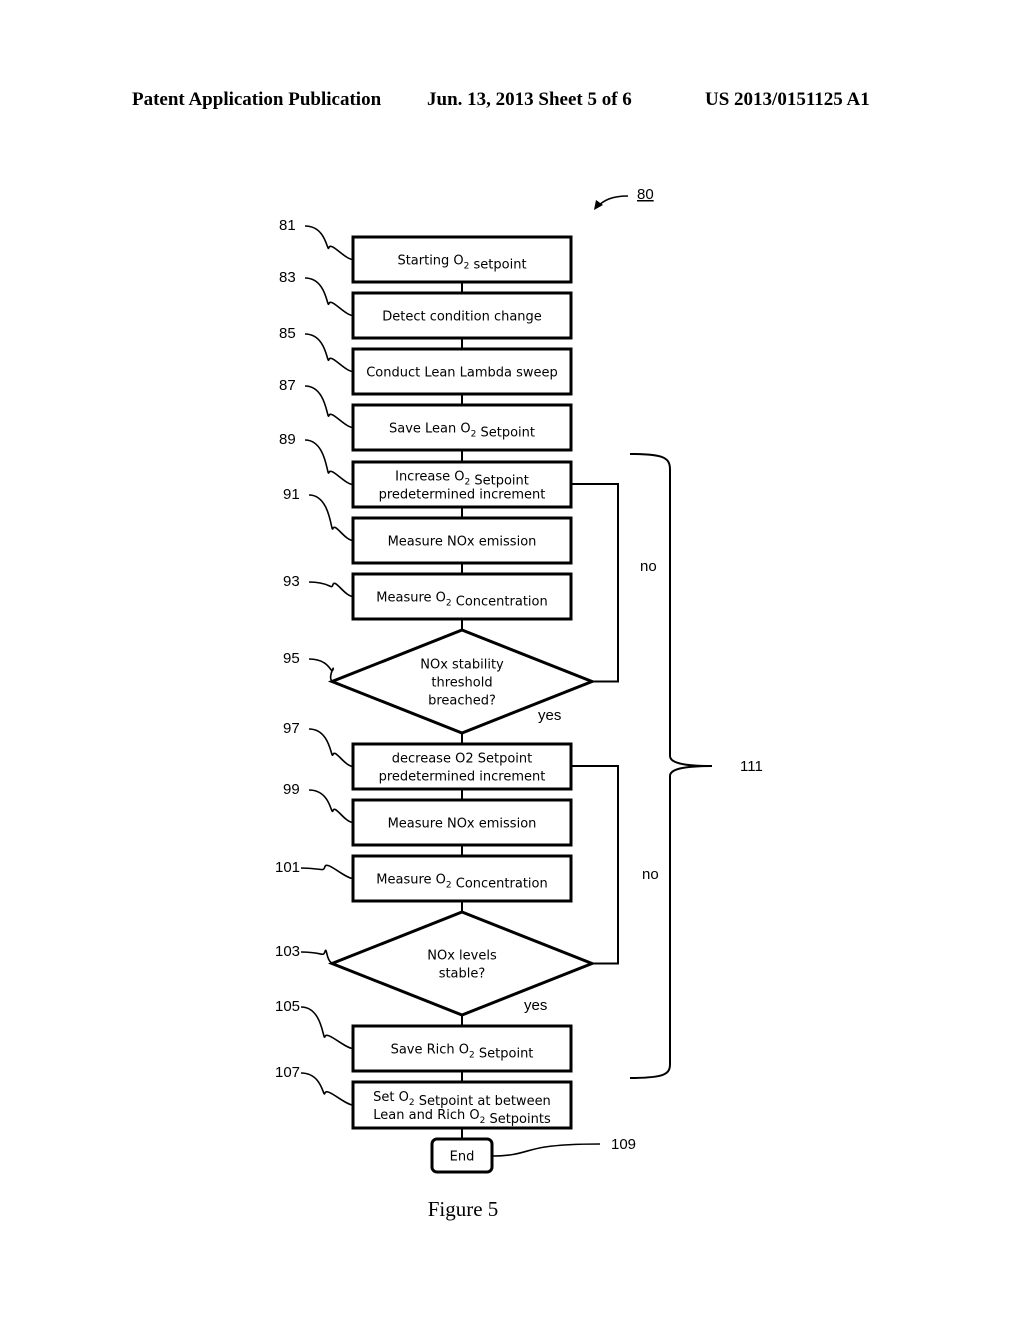 This screenshot has height=1320, width=1024. Describe the element at coordinates (424, 878) in the screenshot. I see `step-101: Measure O2 Concentration101` at that location.